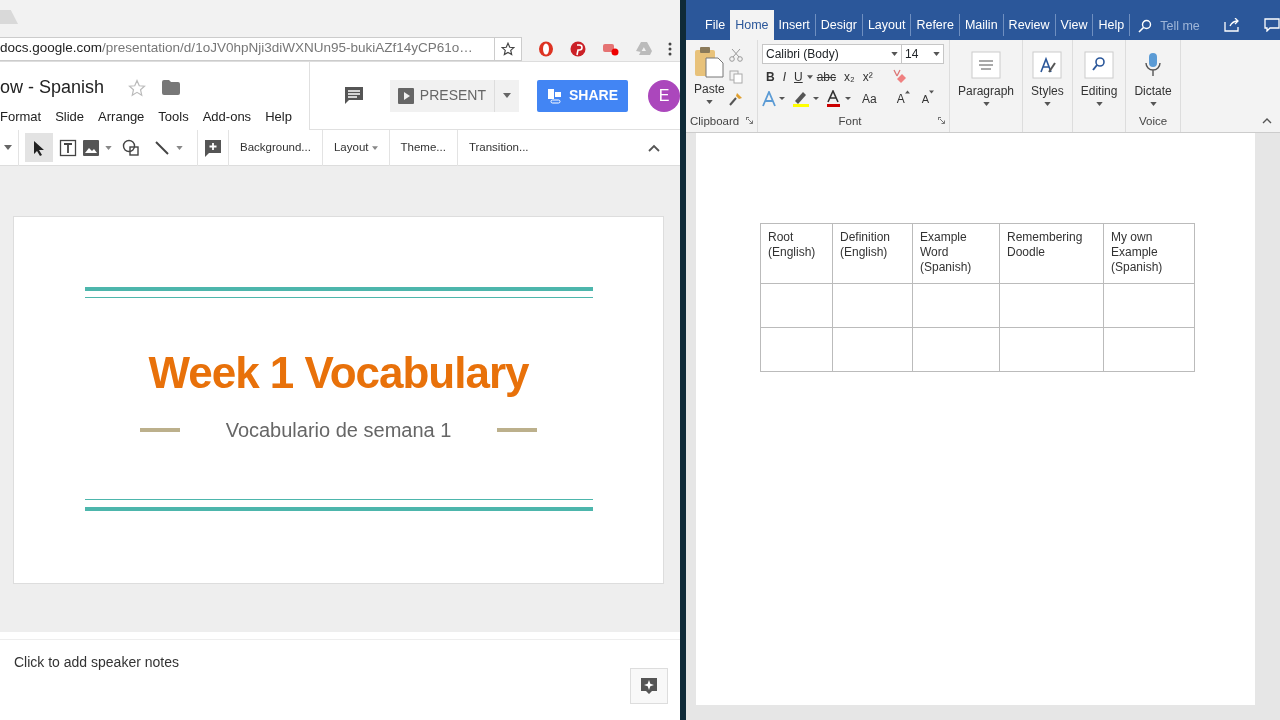 This screenshot has width=1280, height=720. Describe the element at coordinates (1169, 26) in the screenshot. I see `tell-me-box: Tell me` at that location.